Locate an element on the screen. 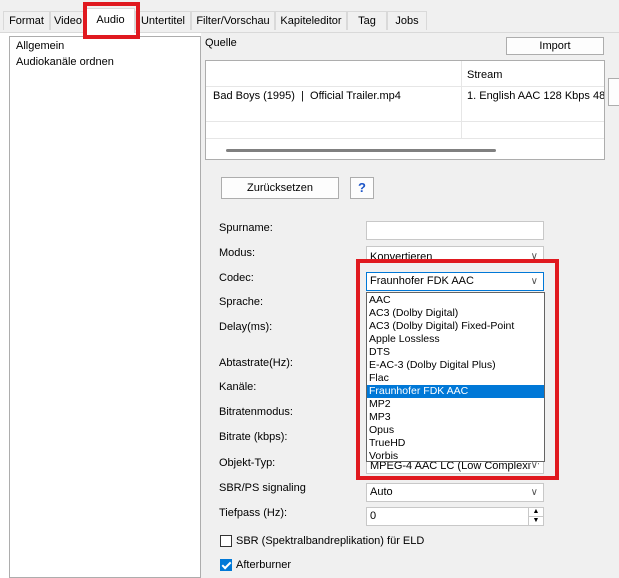 The image size is (619, 578). source-heading: Quelle is located at coordinates (221, 43).